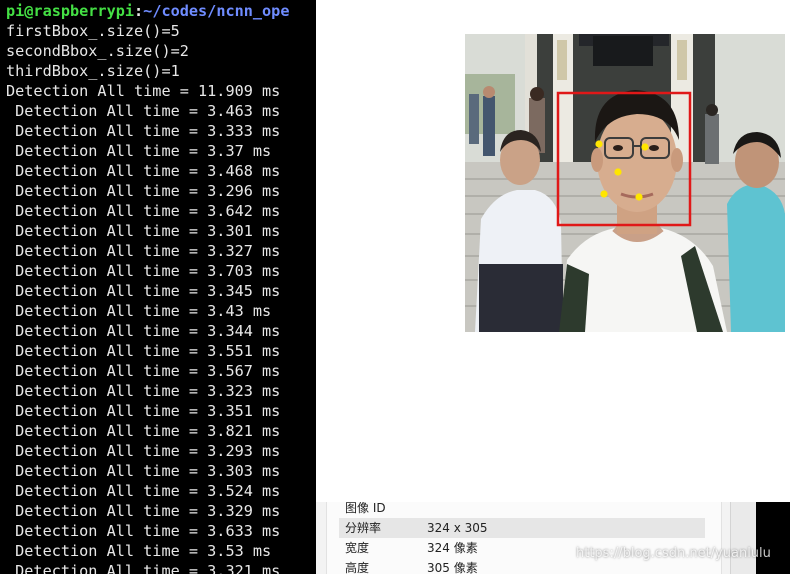  I want to click on prompt-user-host: pi@raspberrypi, so click(70, 11).